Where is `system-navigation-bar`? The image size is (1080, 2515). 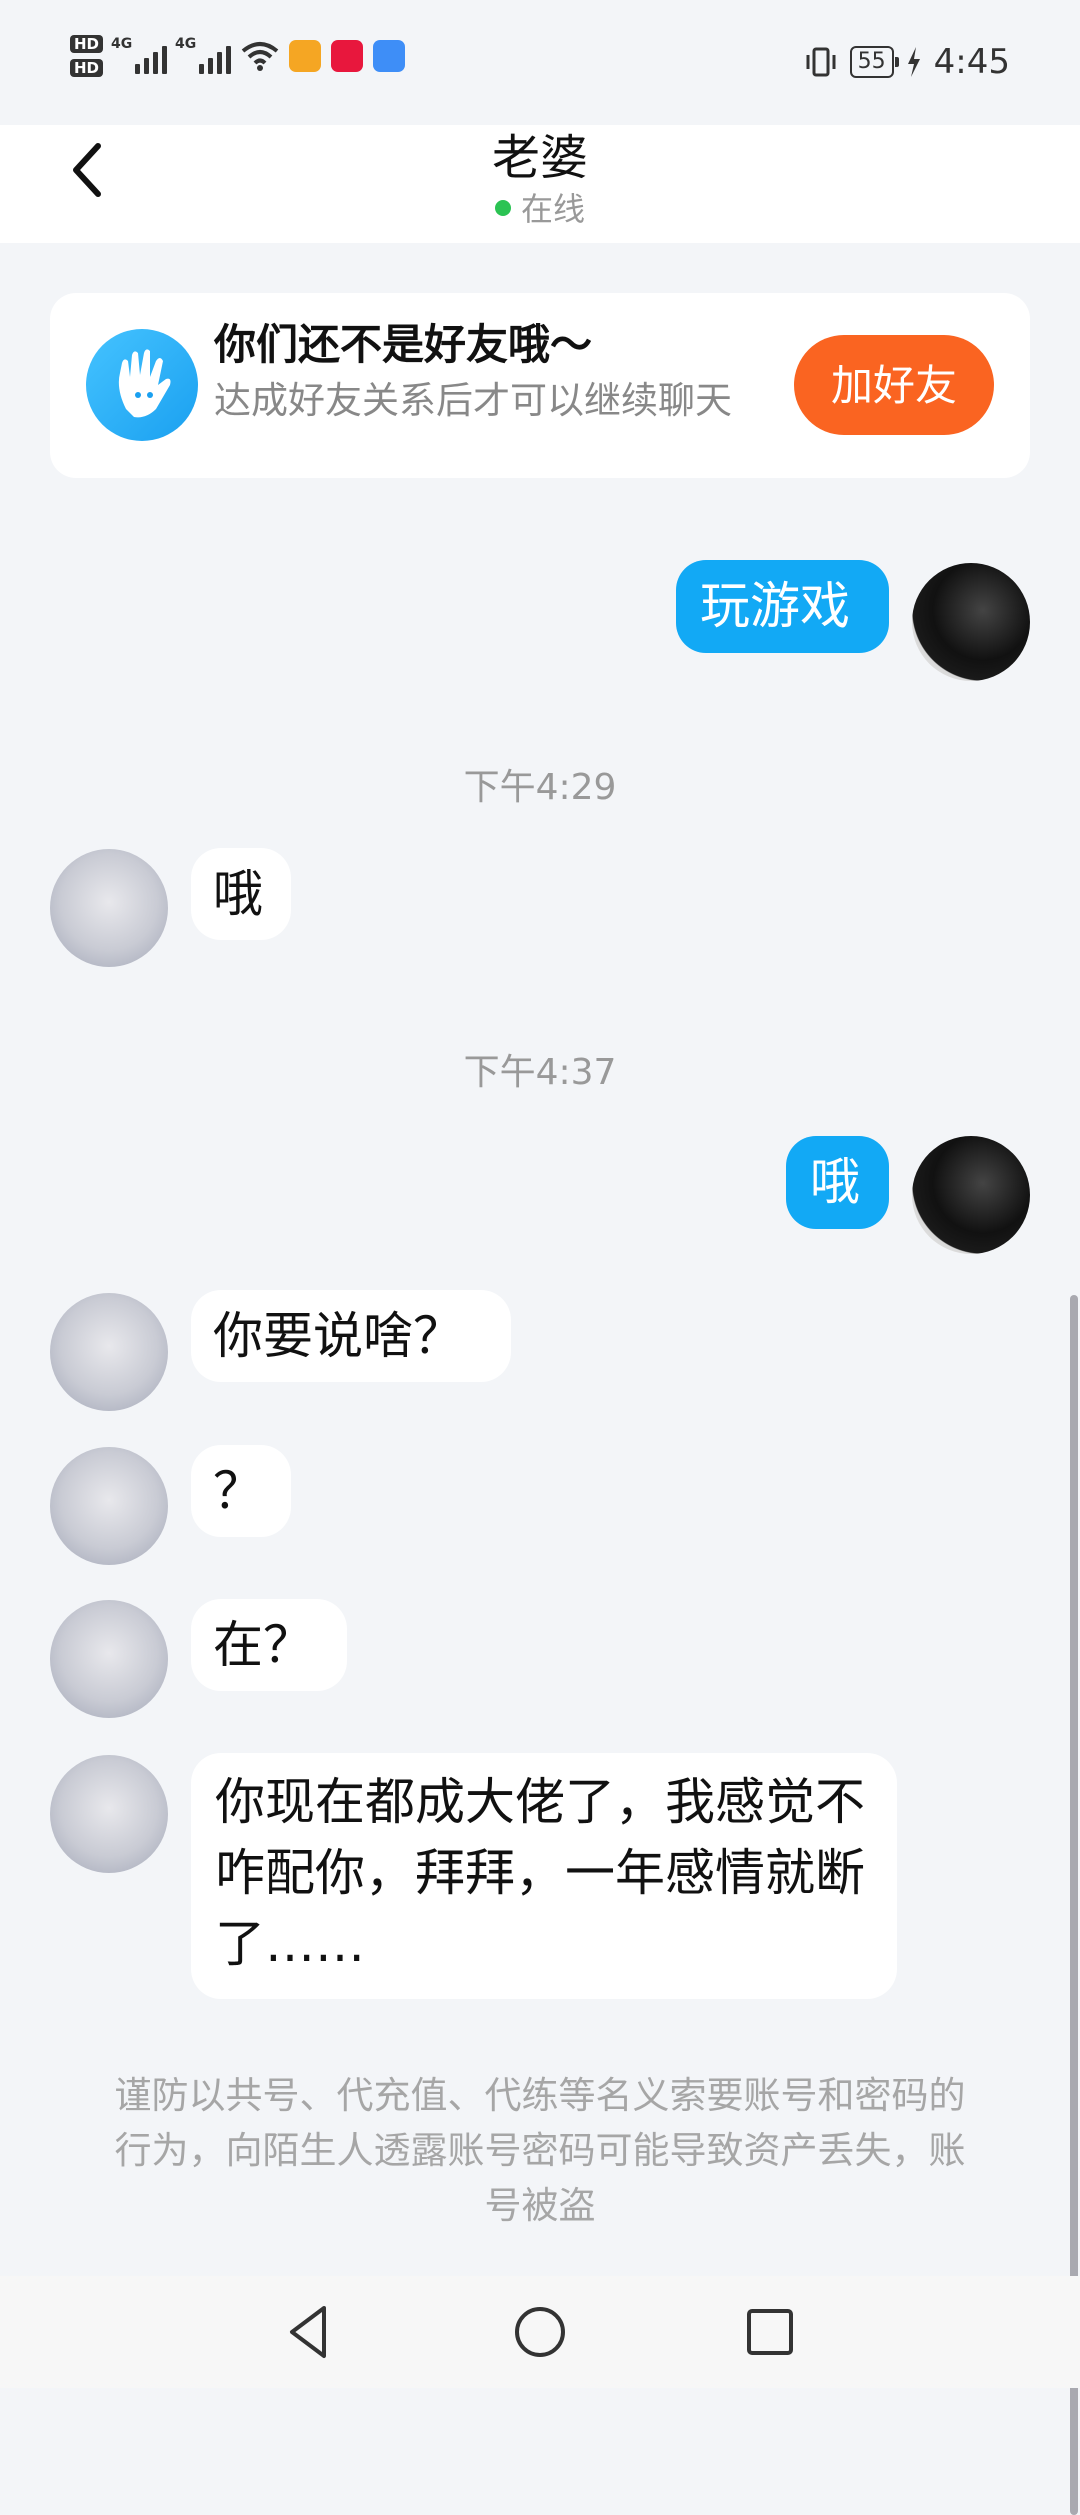 system-navigation-bar is located at coordinates (540, 2332).